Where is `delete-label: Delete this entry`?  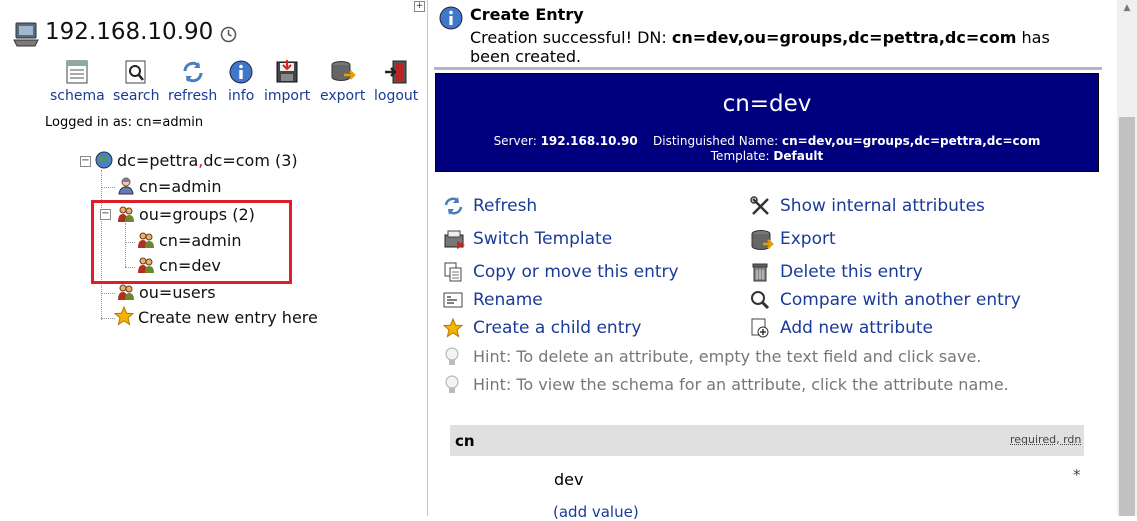
delete-label: Delete this entry is located at coordinates (851, 272).